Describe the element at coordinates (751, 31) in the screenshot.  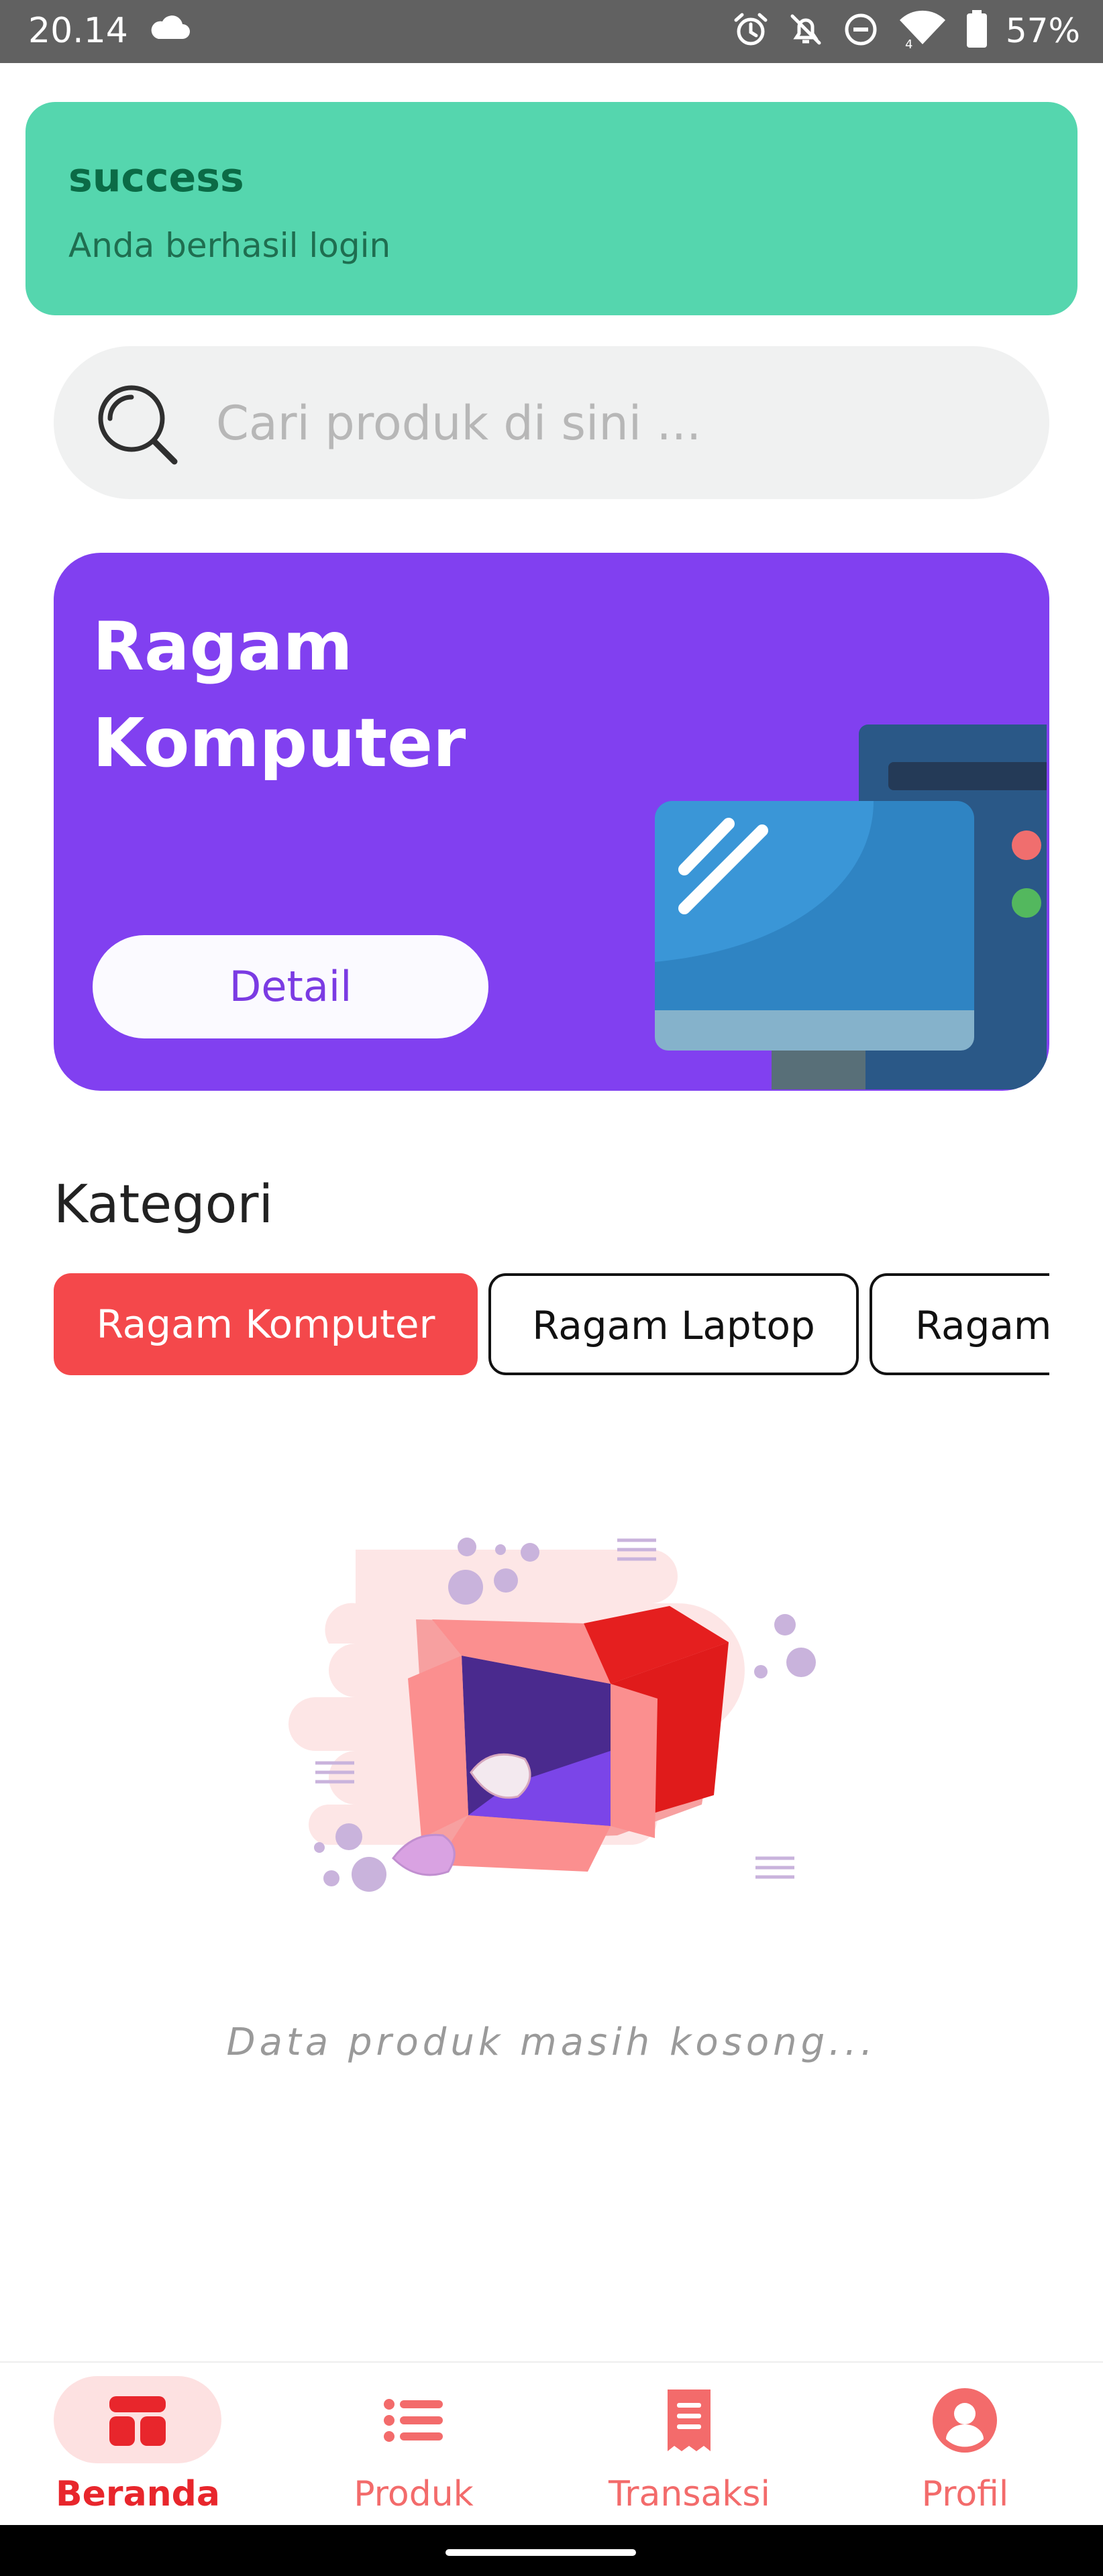
I see `alarm-icon` at that location.